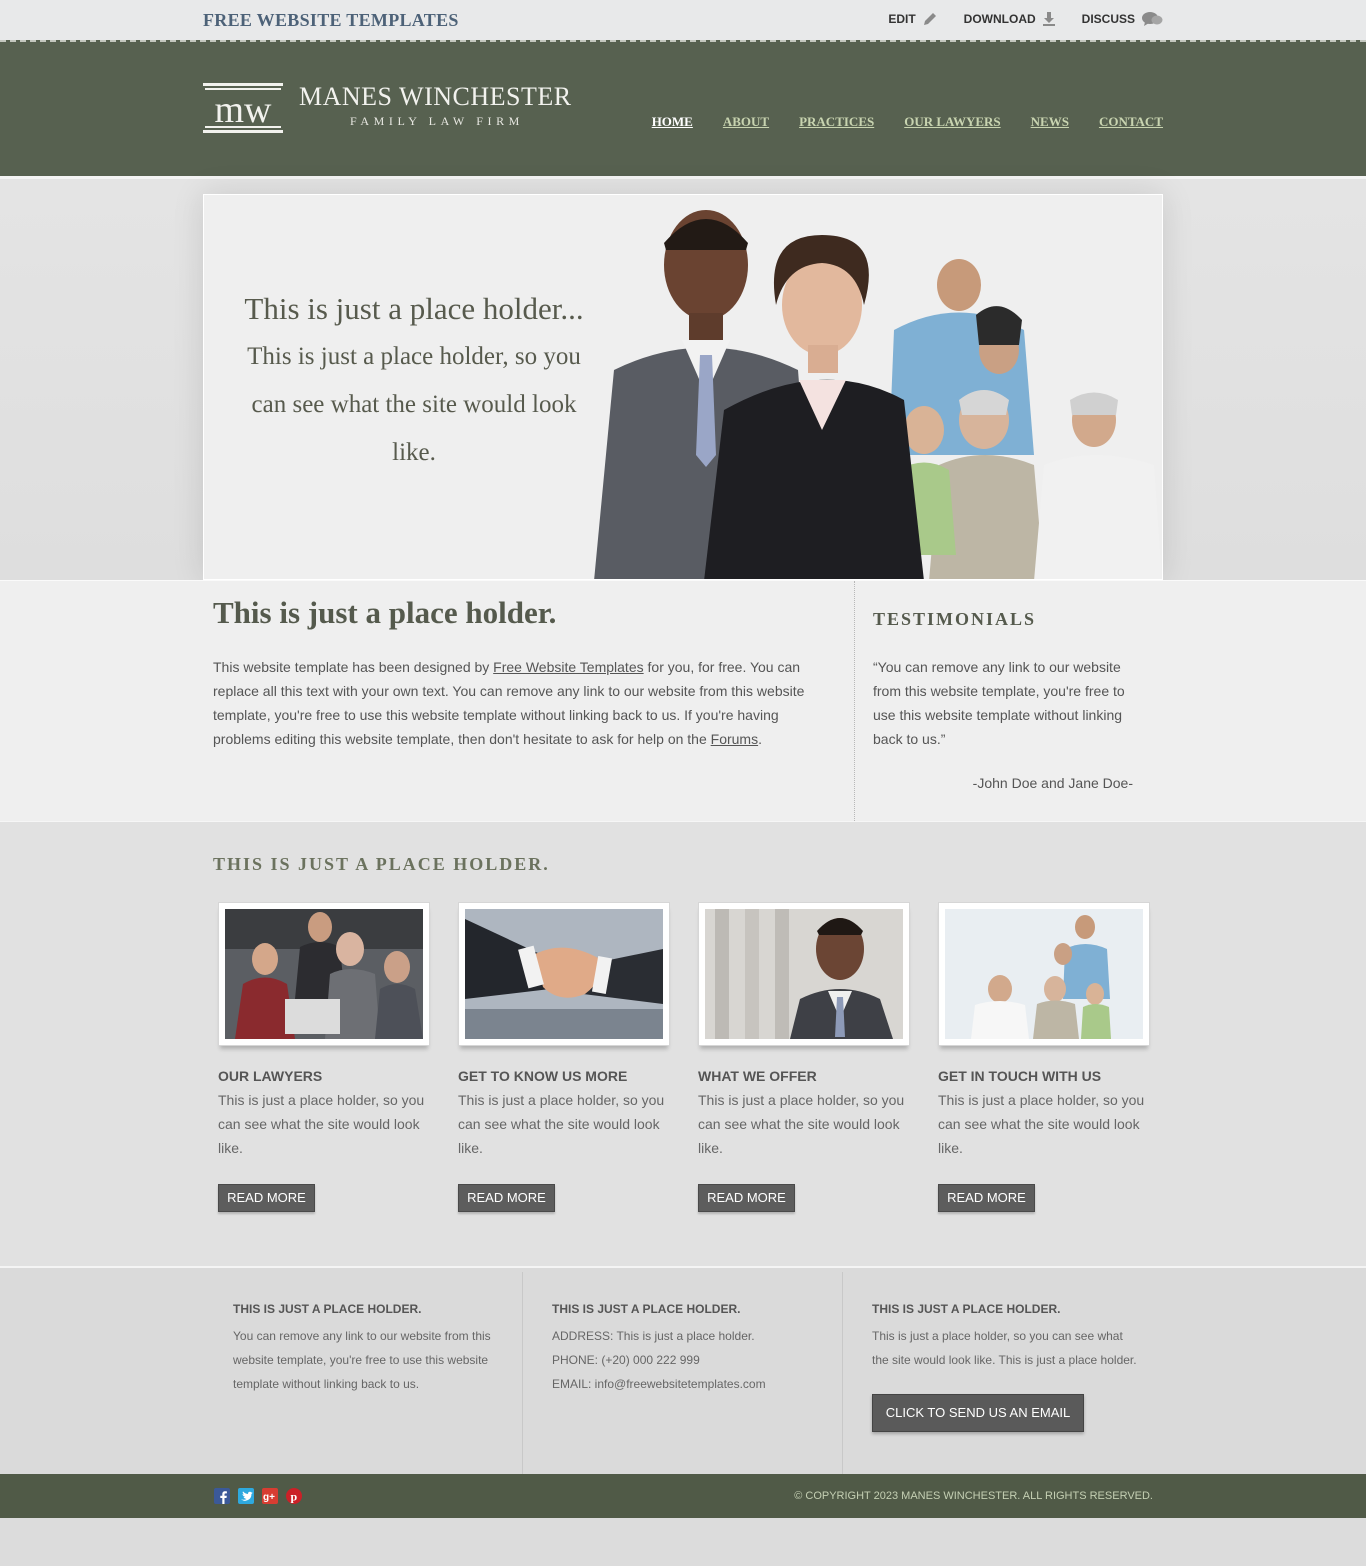 Image resolution: width=1366 pixels, height=1566 pixels. I want to click on edit-link: EDIT, so click(912, 19).